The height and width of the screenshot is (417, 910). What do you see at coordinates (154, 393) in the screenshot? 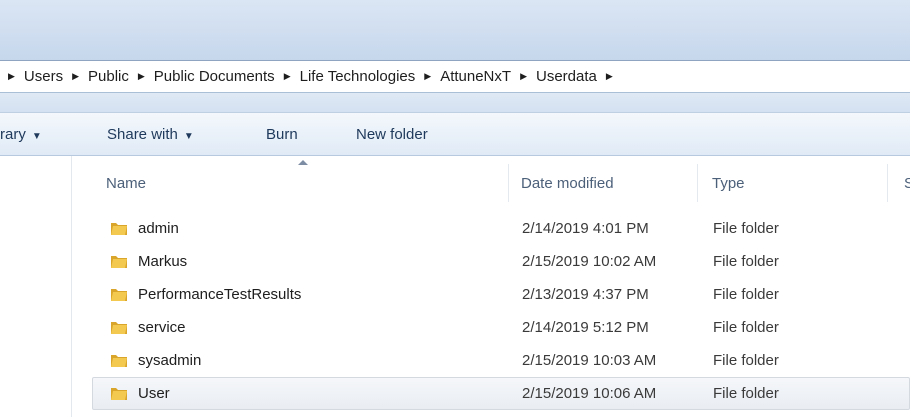
I see `file-name: User` at bounding box center [154, 393].